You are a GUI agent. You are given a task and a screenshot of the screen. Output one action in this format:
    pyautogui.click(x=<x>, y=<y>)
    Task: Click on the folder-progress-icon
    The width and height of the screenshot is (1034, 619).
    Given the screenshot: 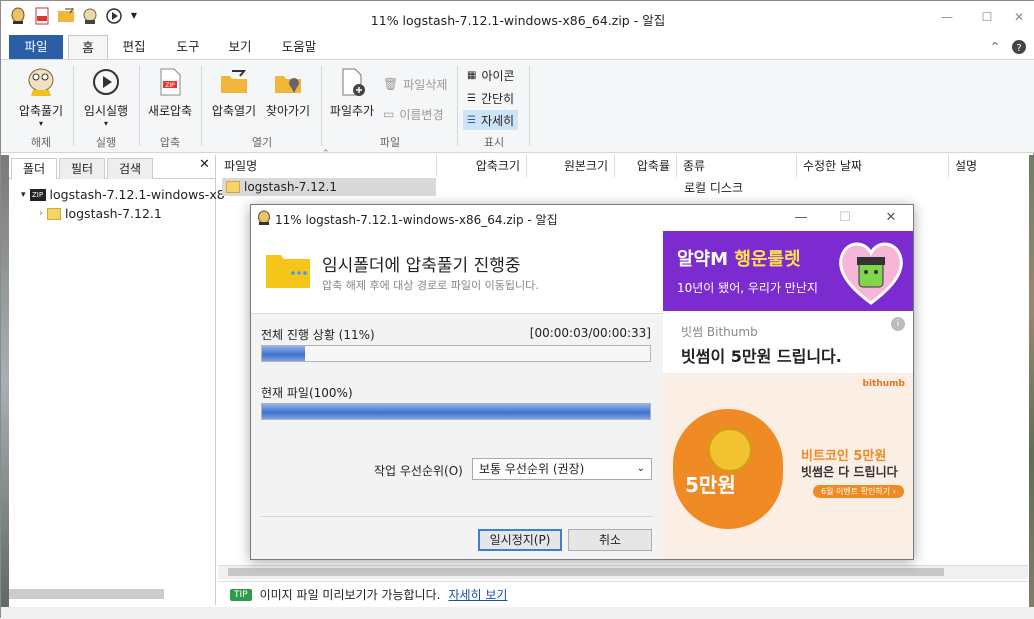 What is the action you would take?
    pyautogui.click(x=288, y=271)
    